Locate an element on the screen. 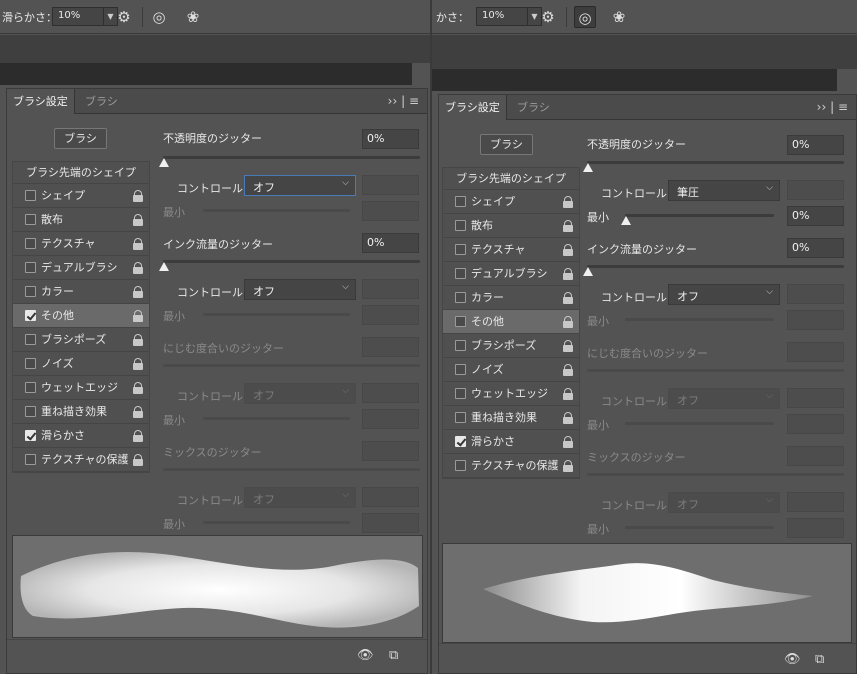 Image resolution: width=857 pixels, height=674 pixels. opacity-jitter-slider is located at coordinates (291, 157).